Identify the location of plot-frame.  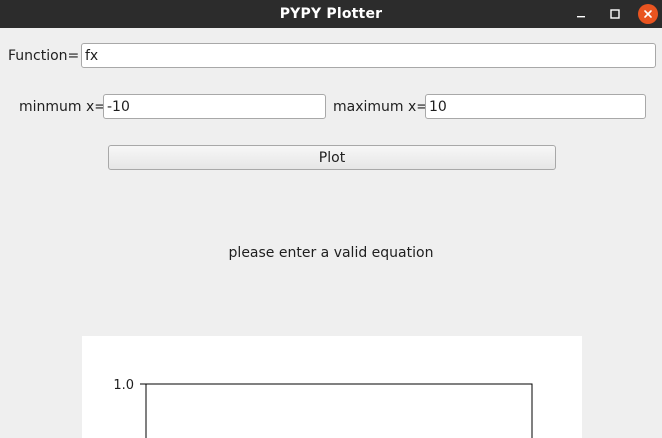
(339, 410).